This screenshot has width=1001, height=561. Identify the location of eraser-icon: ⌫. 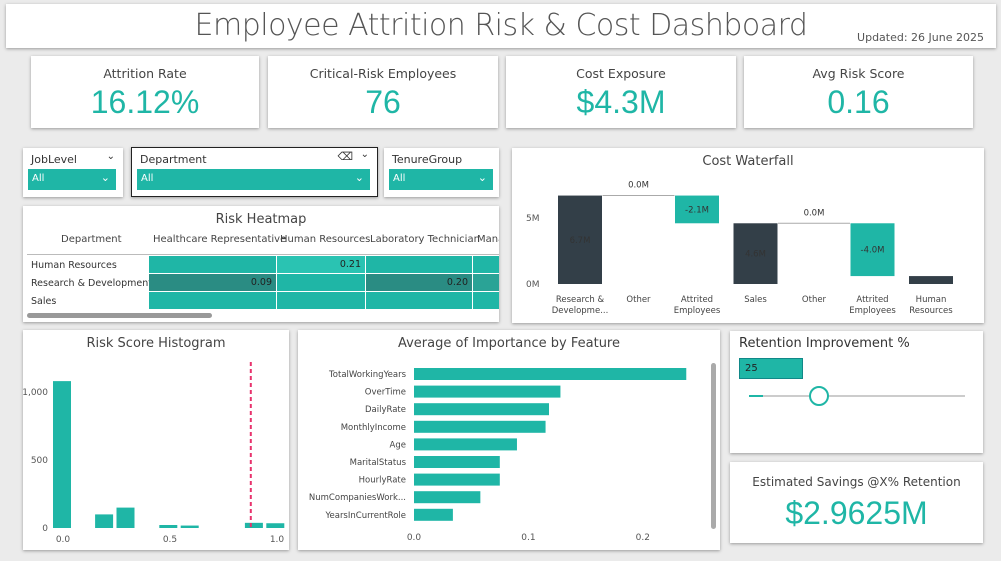
(345, 156).